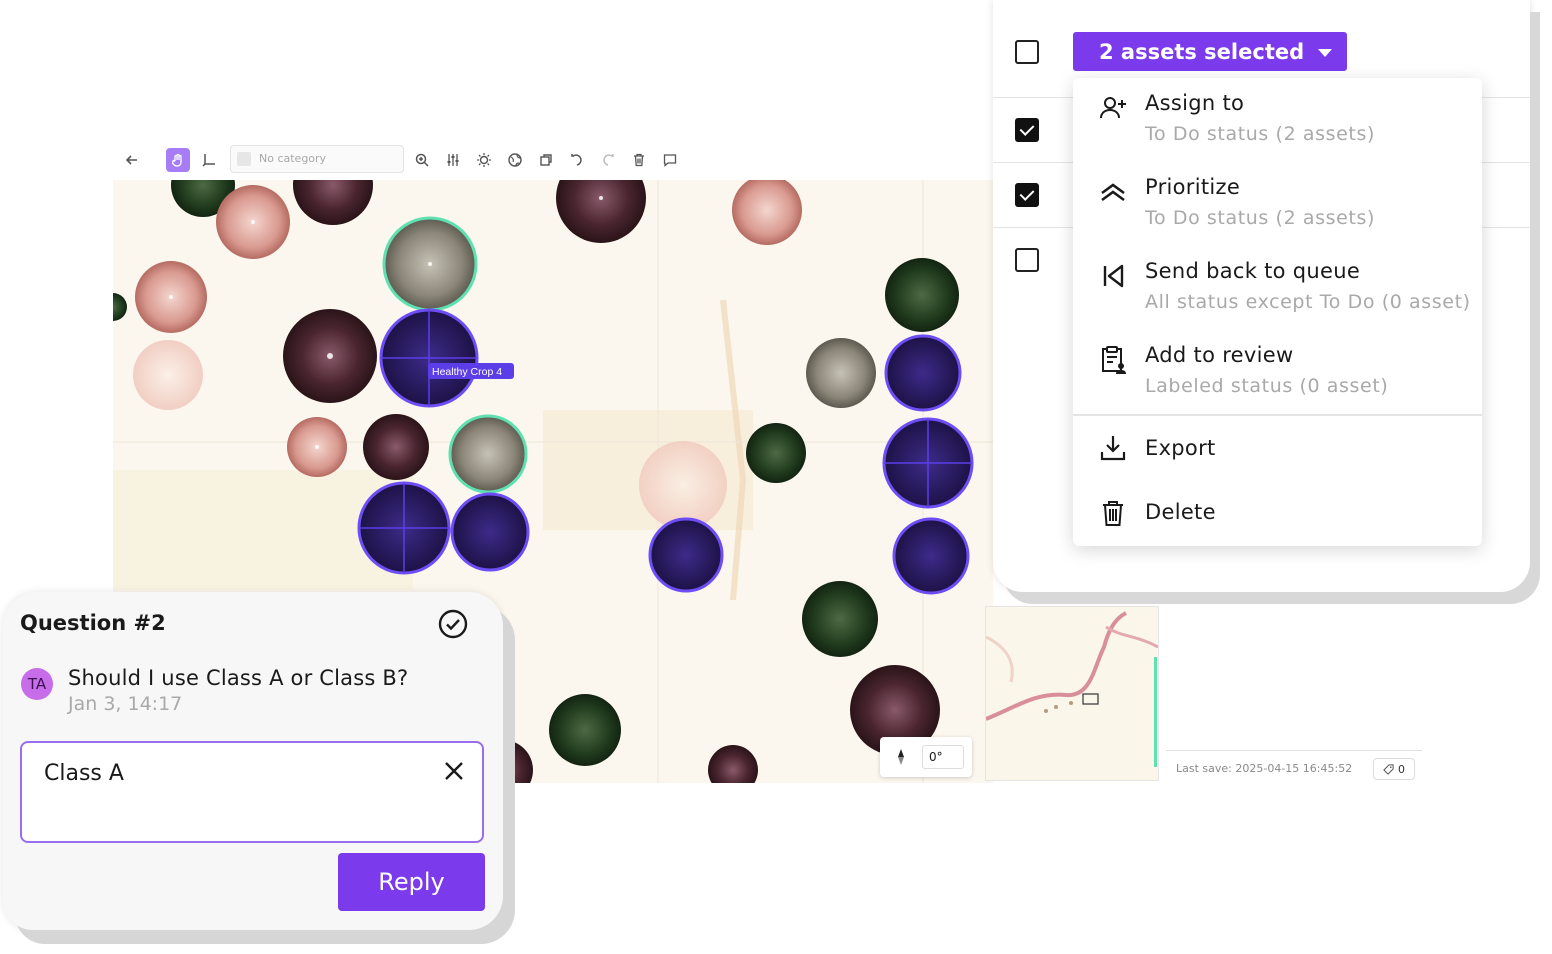  I want to click on bulk-actions-button: 2 assets selected, so click(1210, 51).